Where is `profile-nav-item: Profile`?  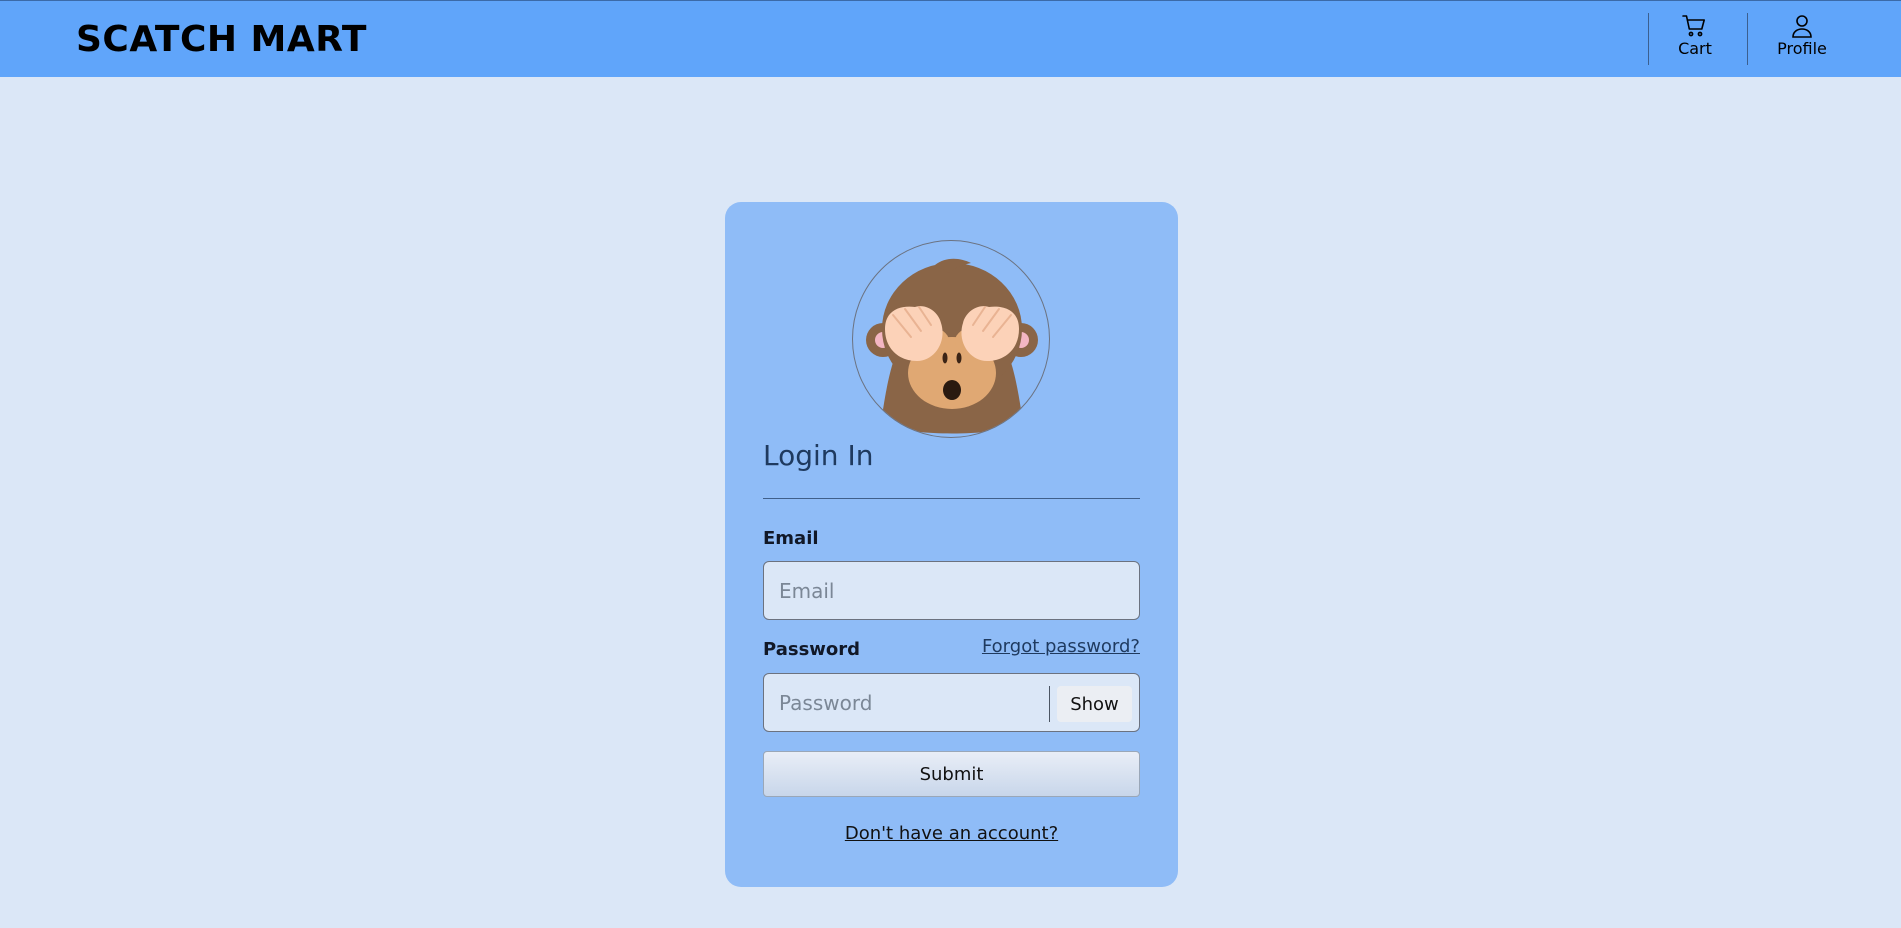
profile-nav-item: Profile is located at coordinates (1802, 40).